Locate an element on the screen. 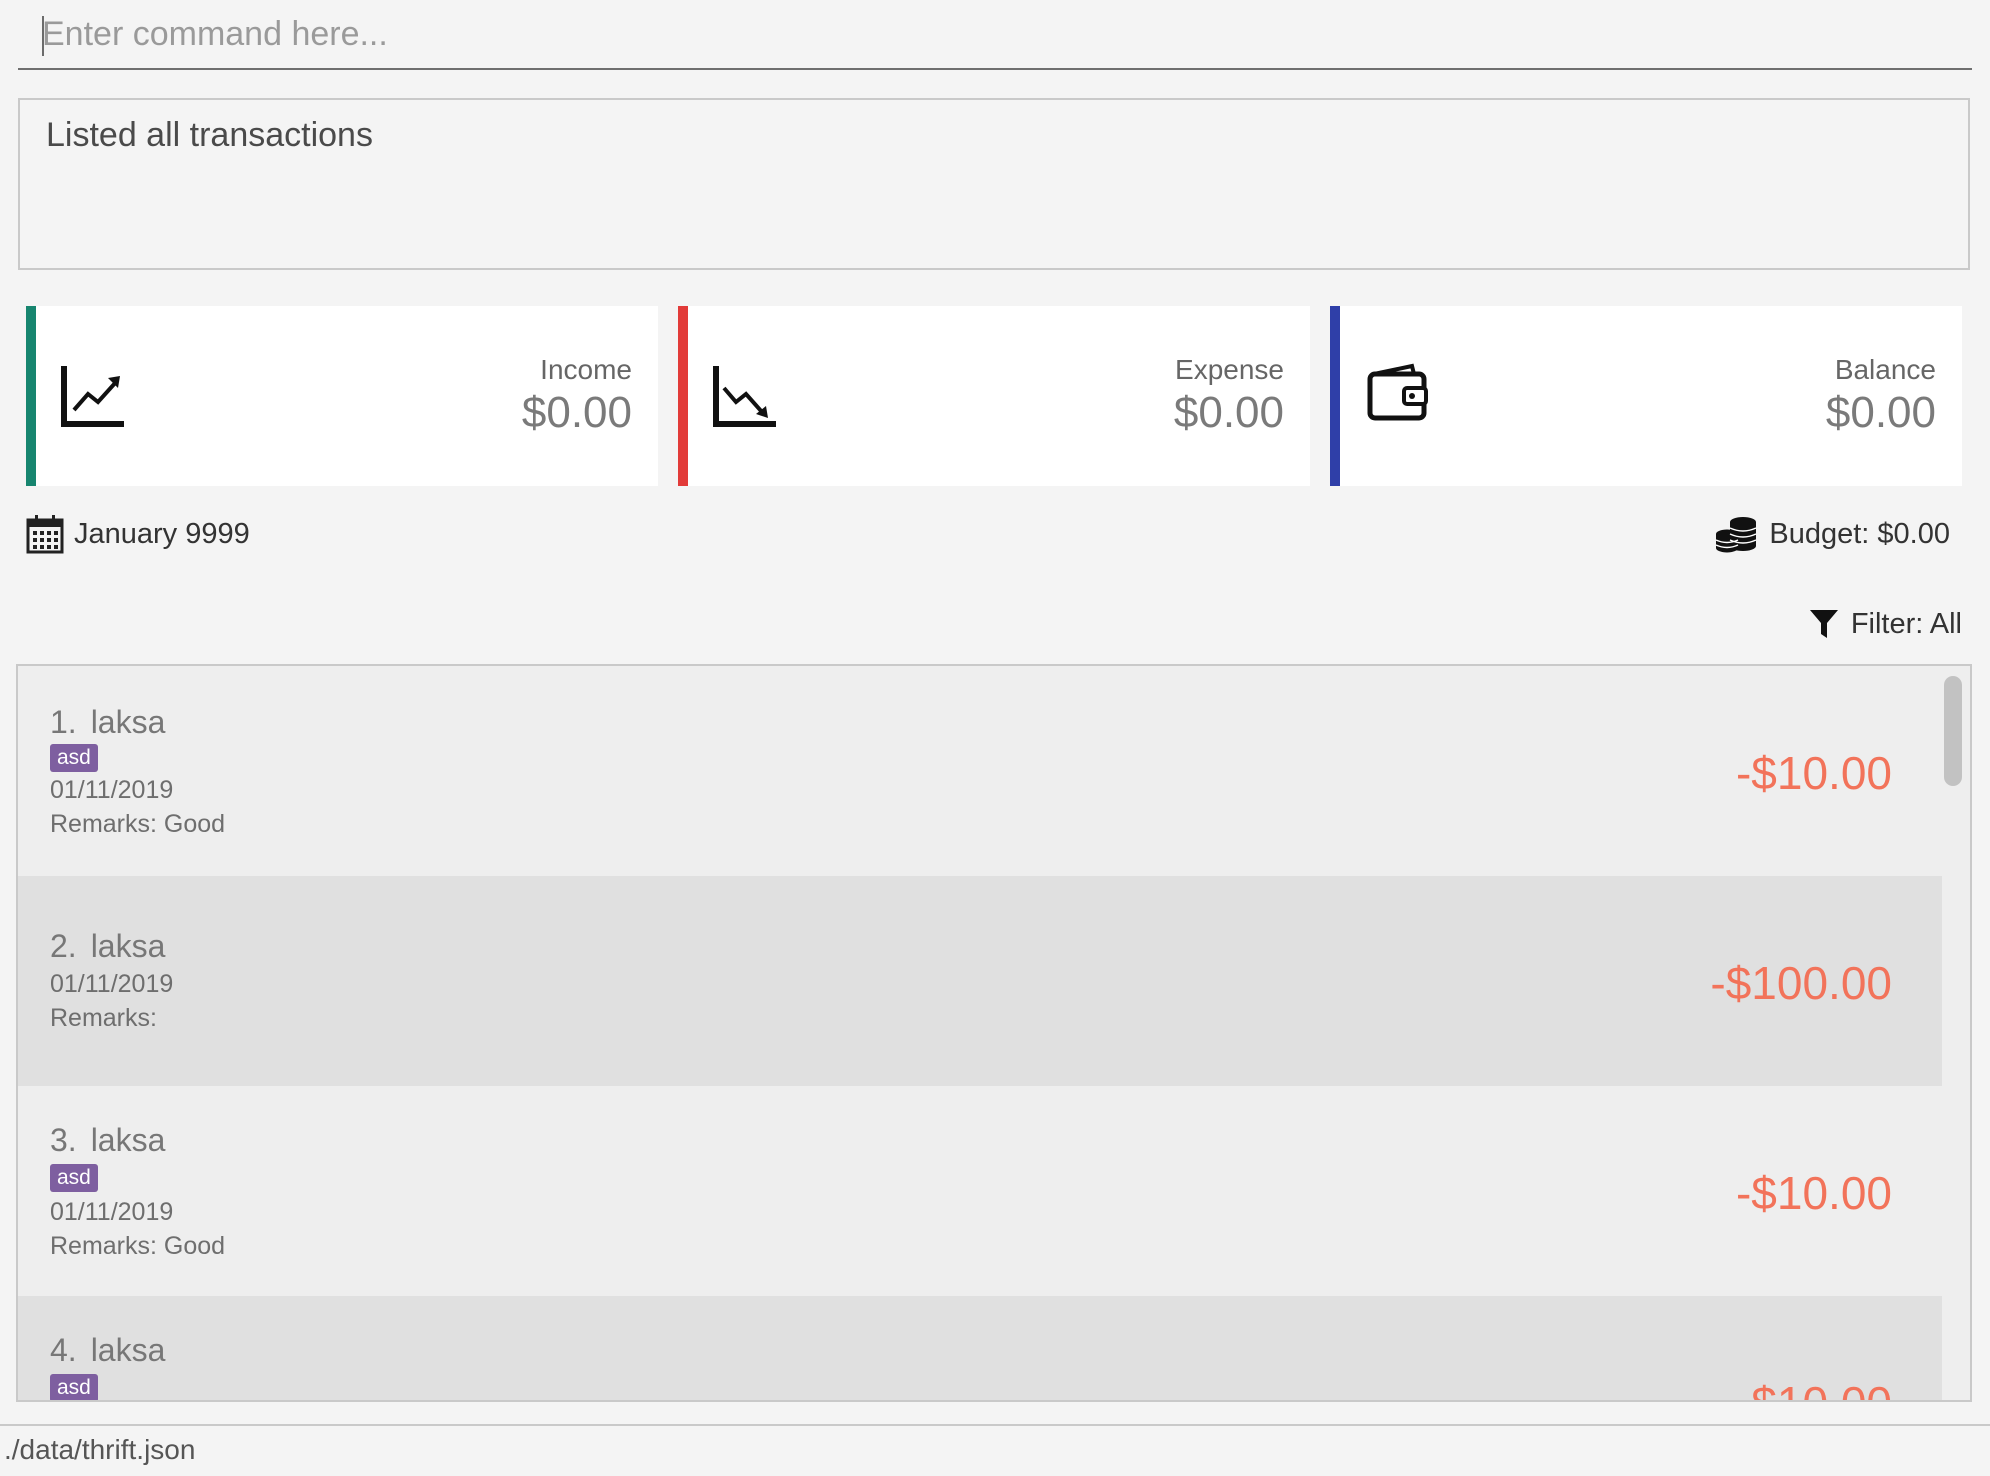 Image resolution: width=1990 pixels, height=1476 pixels. balance-accent-bar is located at coordinates (1335, 396).